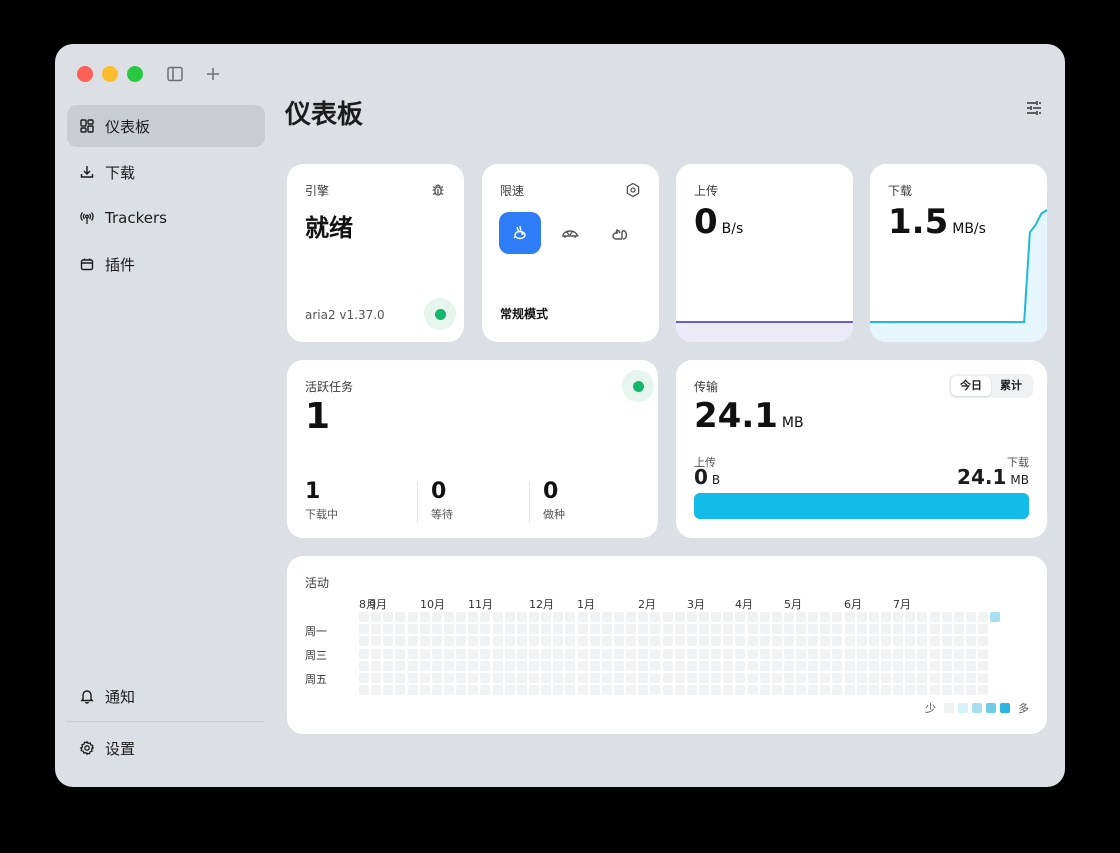  What do you see at coordinates (166, 126) in the screenshot?
I see `sidebar-item-dashboard: 仪表板` at bounding box center [166, 126].